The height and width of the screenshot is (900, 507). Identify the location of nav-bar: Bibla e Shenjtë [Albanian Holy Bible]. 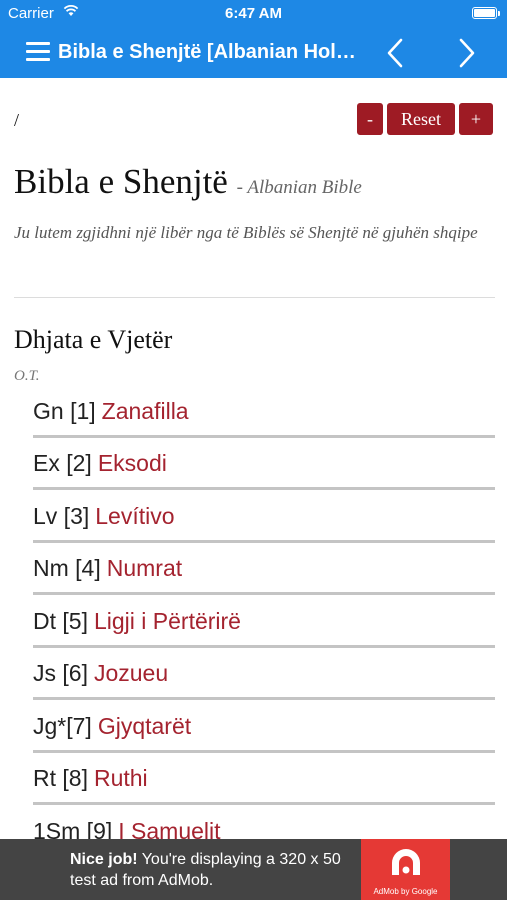
(253, 53).